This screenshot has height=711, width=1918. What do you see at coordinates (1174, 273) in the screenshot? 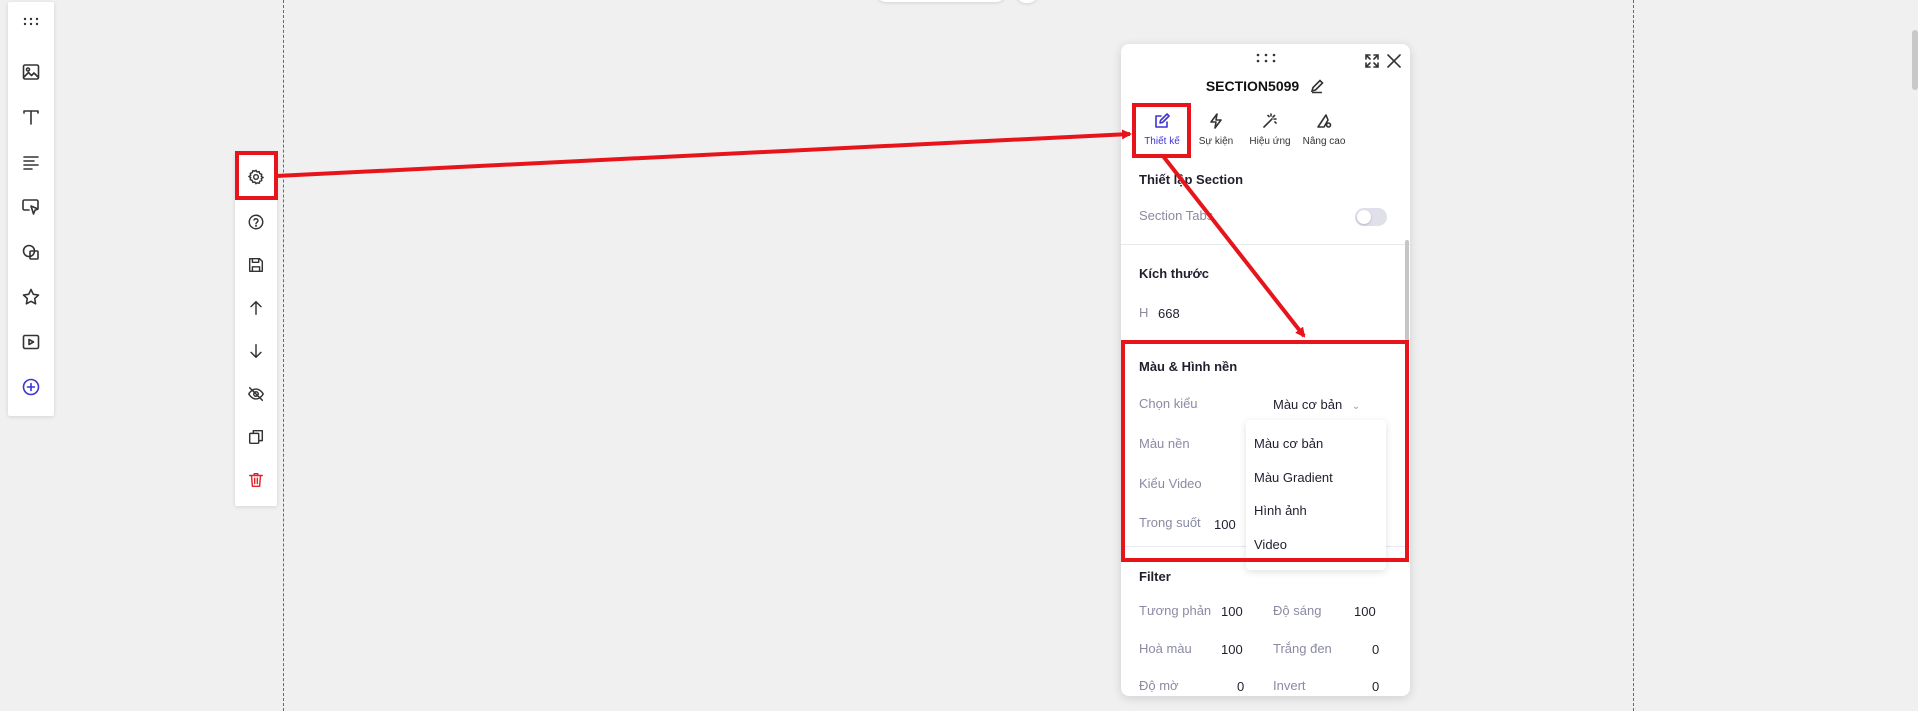
I see `size-heading: Kích thước` at bounding box center [1174, 273].